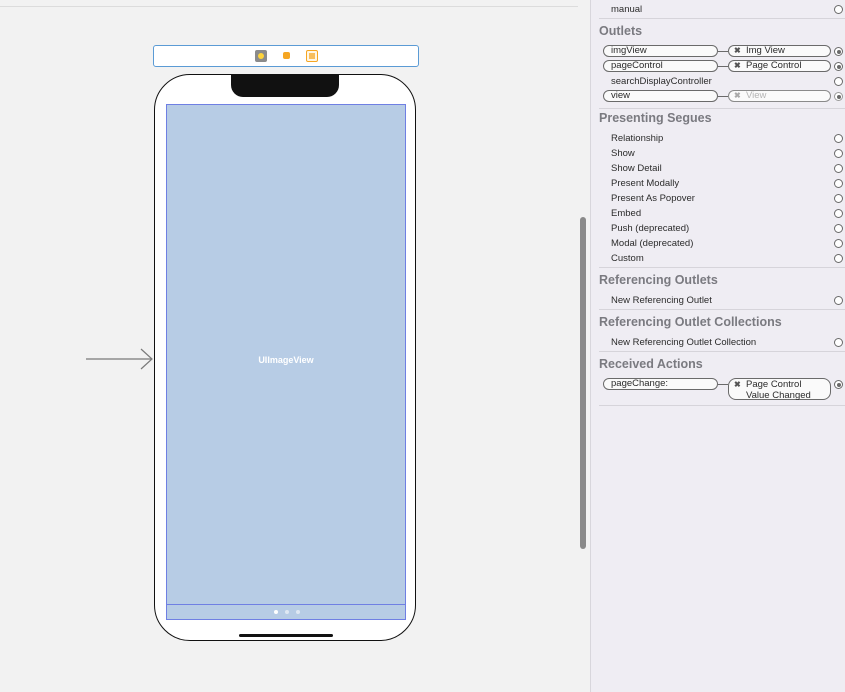  What do you see at coordinates (774, 384) in the screenshot?
I see `action-target-line1: Page Control` at bounding box center [774, 384].